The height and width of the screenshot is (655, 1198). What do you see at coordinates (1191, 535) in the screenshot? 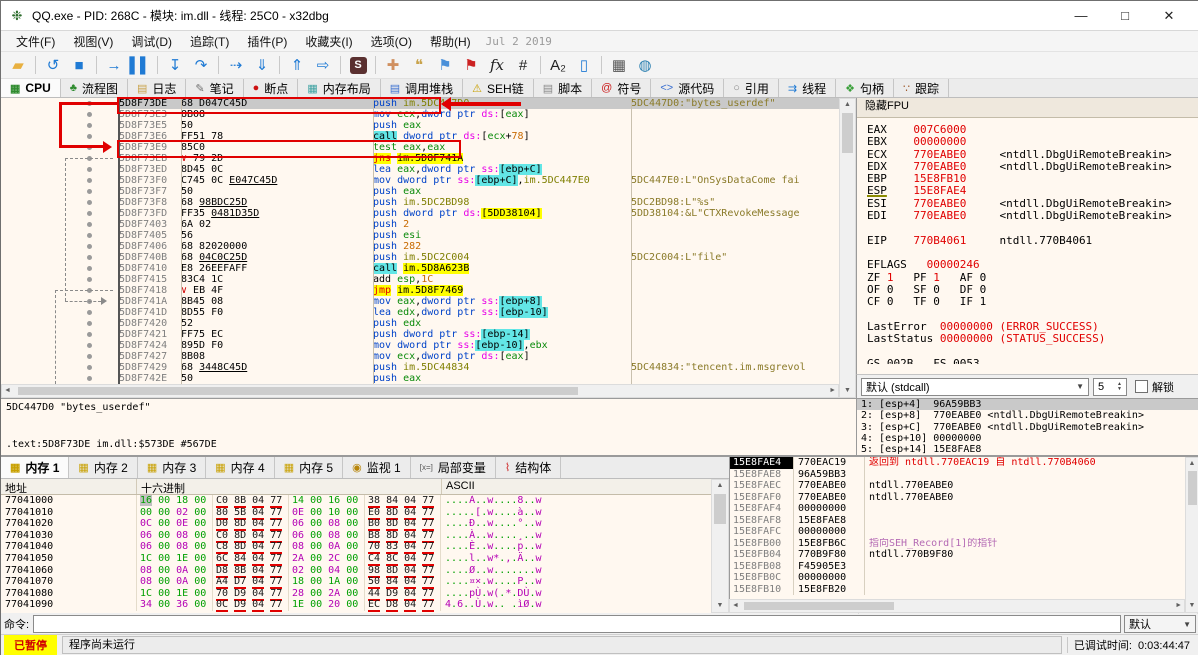
I see `stack-vertical-scrollbar: ▲ ▼` at bounding box center [1191, 535].